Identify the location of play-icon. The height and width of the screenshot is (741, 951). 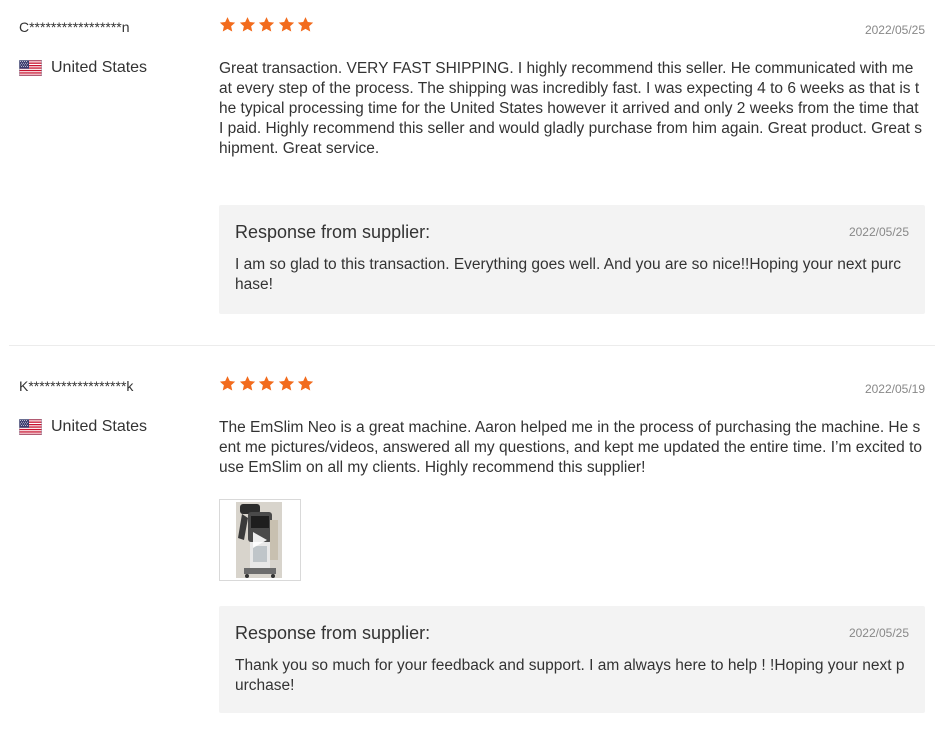
(260, 540).